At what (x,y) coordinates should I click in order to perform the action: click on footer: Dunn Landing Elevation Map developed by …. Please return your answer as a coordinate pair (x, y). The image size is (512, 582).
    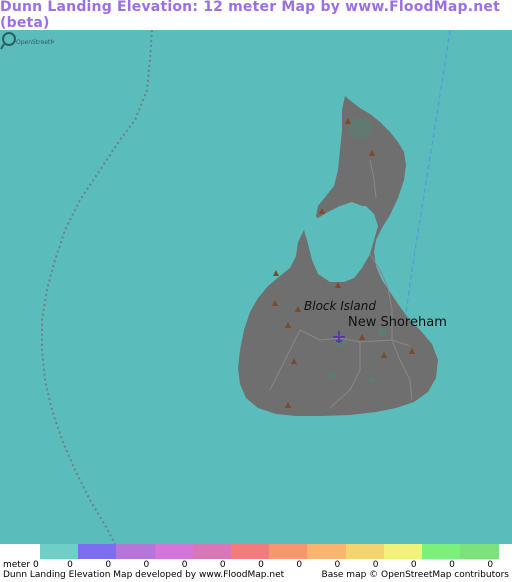
    Looking at the image, I should click on (256, 576).